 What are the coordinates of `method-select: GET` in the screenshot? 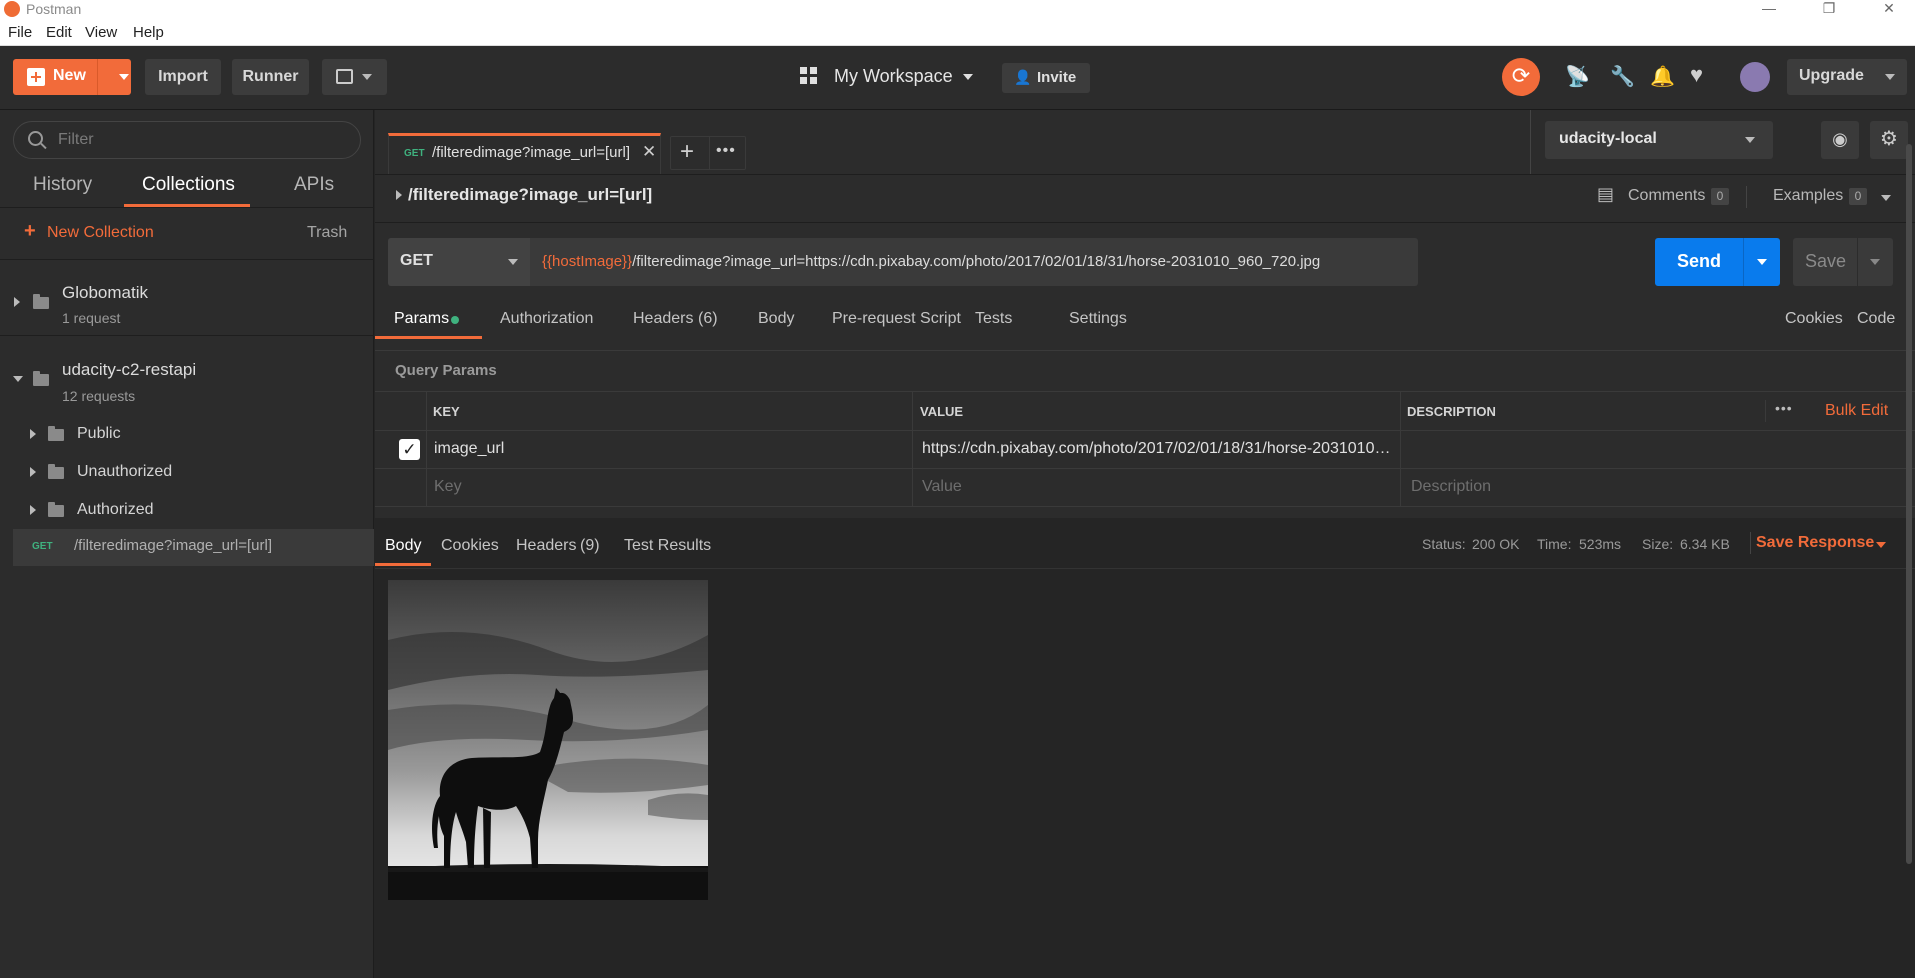 It's located at (459, 262).